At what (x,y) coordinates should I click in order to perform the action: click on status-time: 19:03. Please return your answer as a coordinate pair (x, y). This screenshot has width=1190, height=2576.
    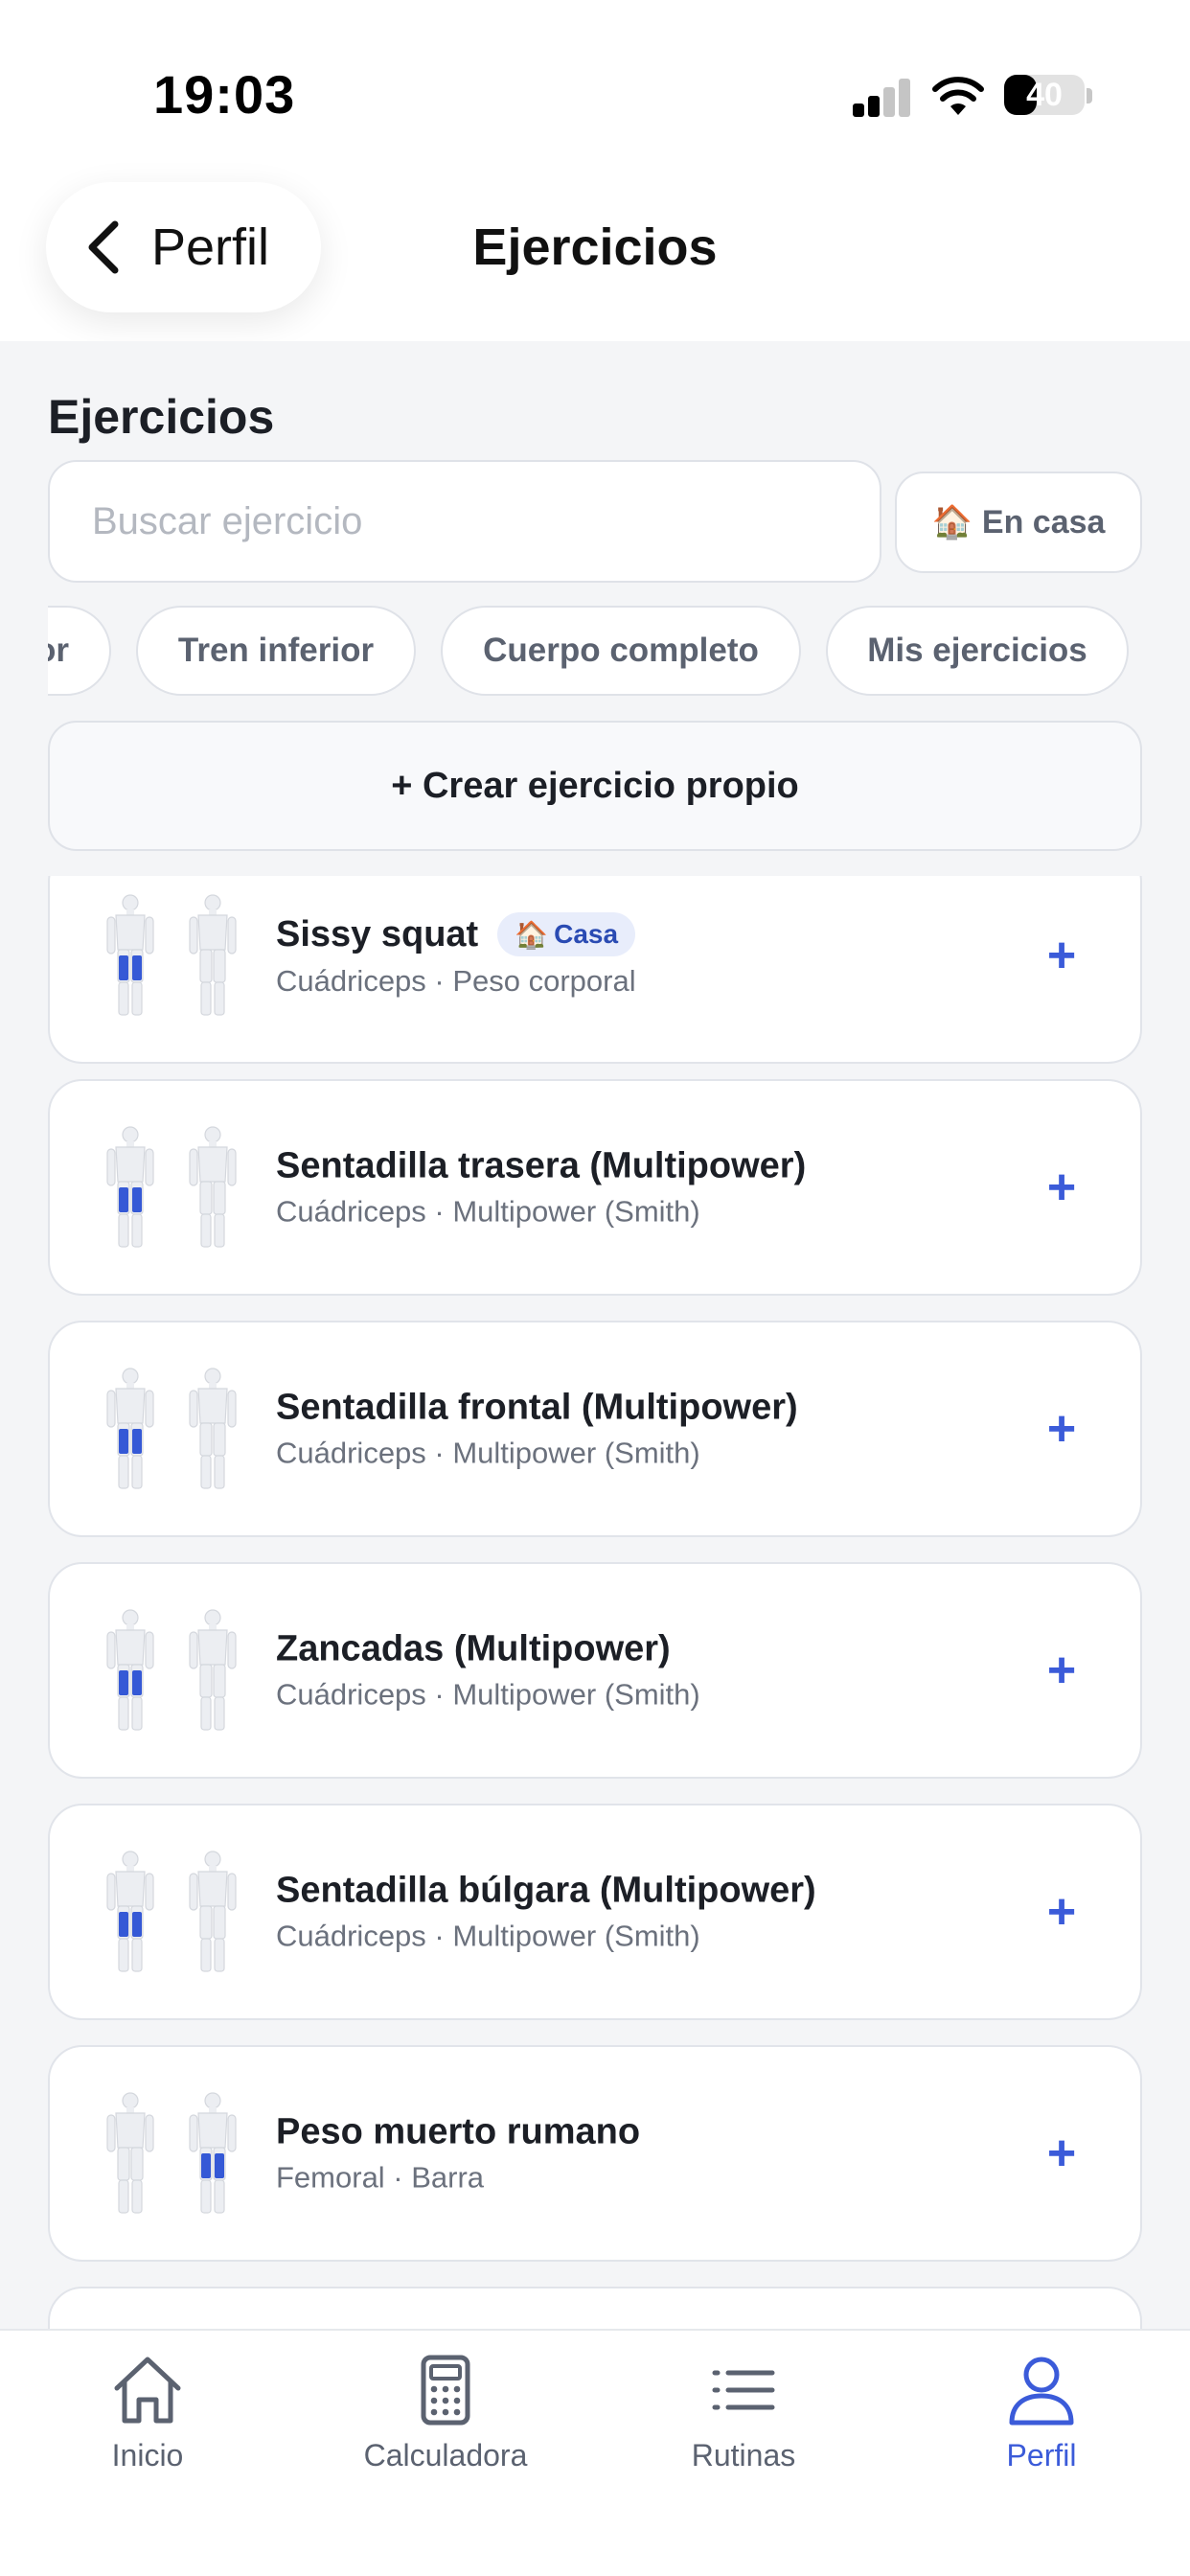
    Looking at the image, I should click on (225, 94).